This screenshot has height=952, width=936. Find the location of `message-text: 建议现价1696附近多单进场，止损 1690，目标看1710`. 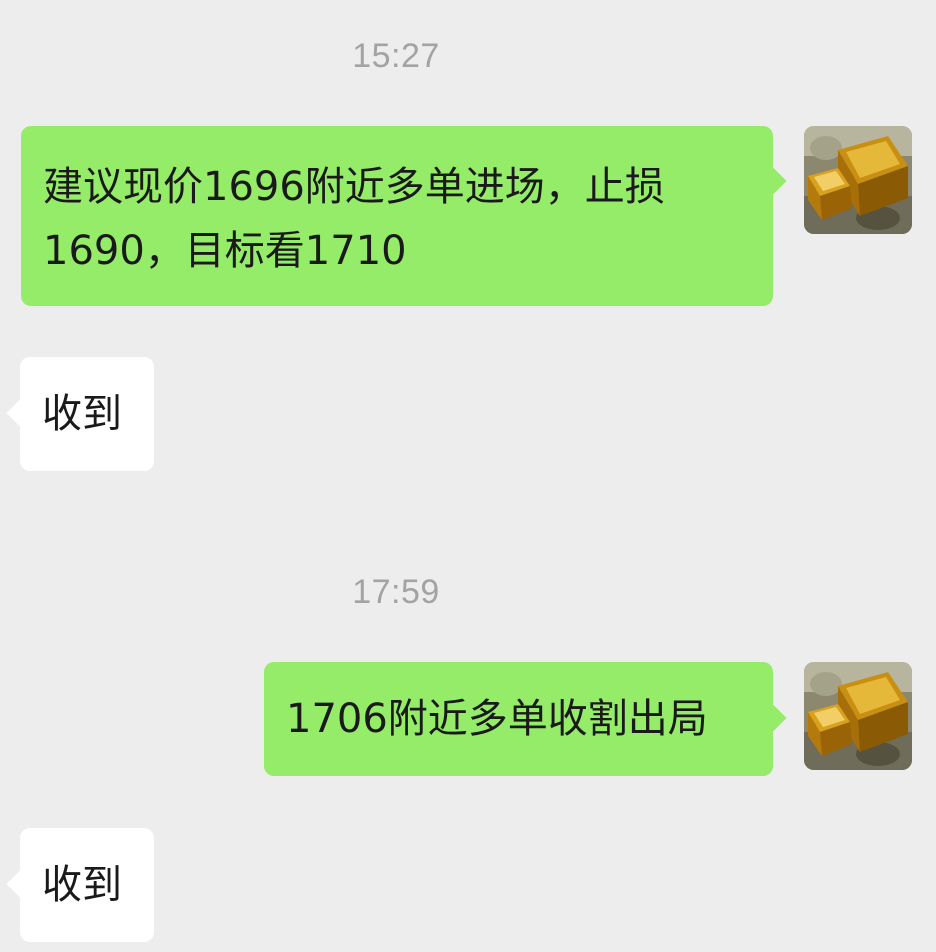

message-text: 建议现价1696附近多单进场，止损 1690，目标看1710 is located at coordinates (354, 219).